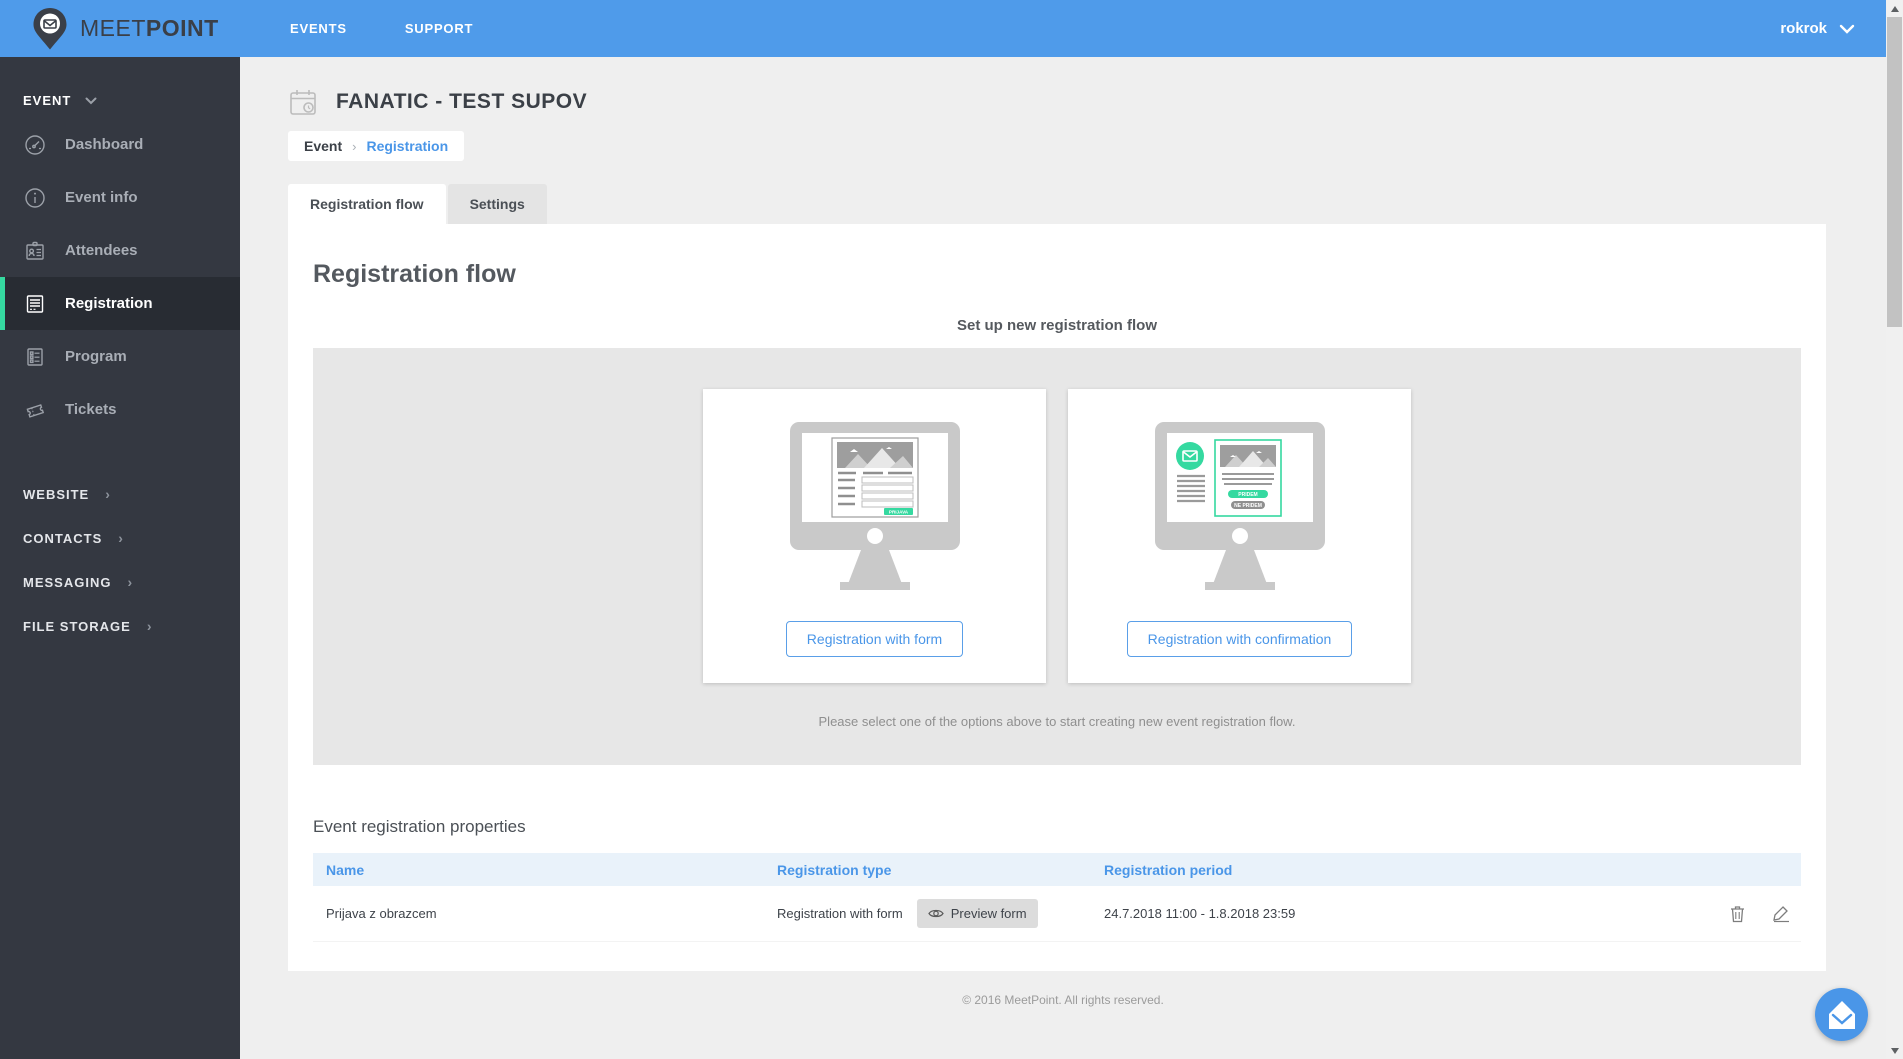  I want to click on sidebar-group-label: EVENT, so click(47, 100).